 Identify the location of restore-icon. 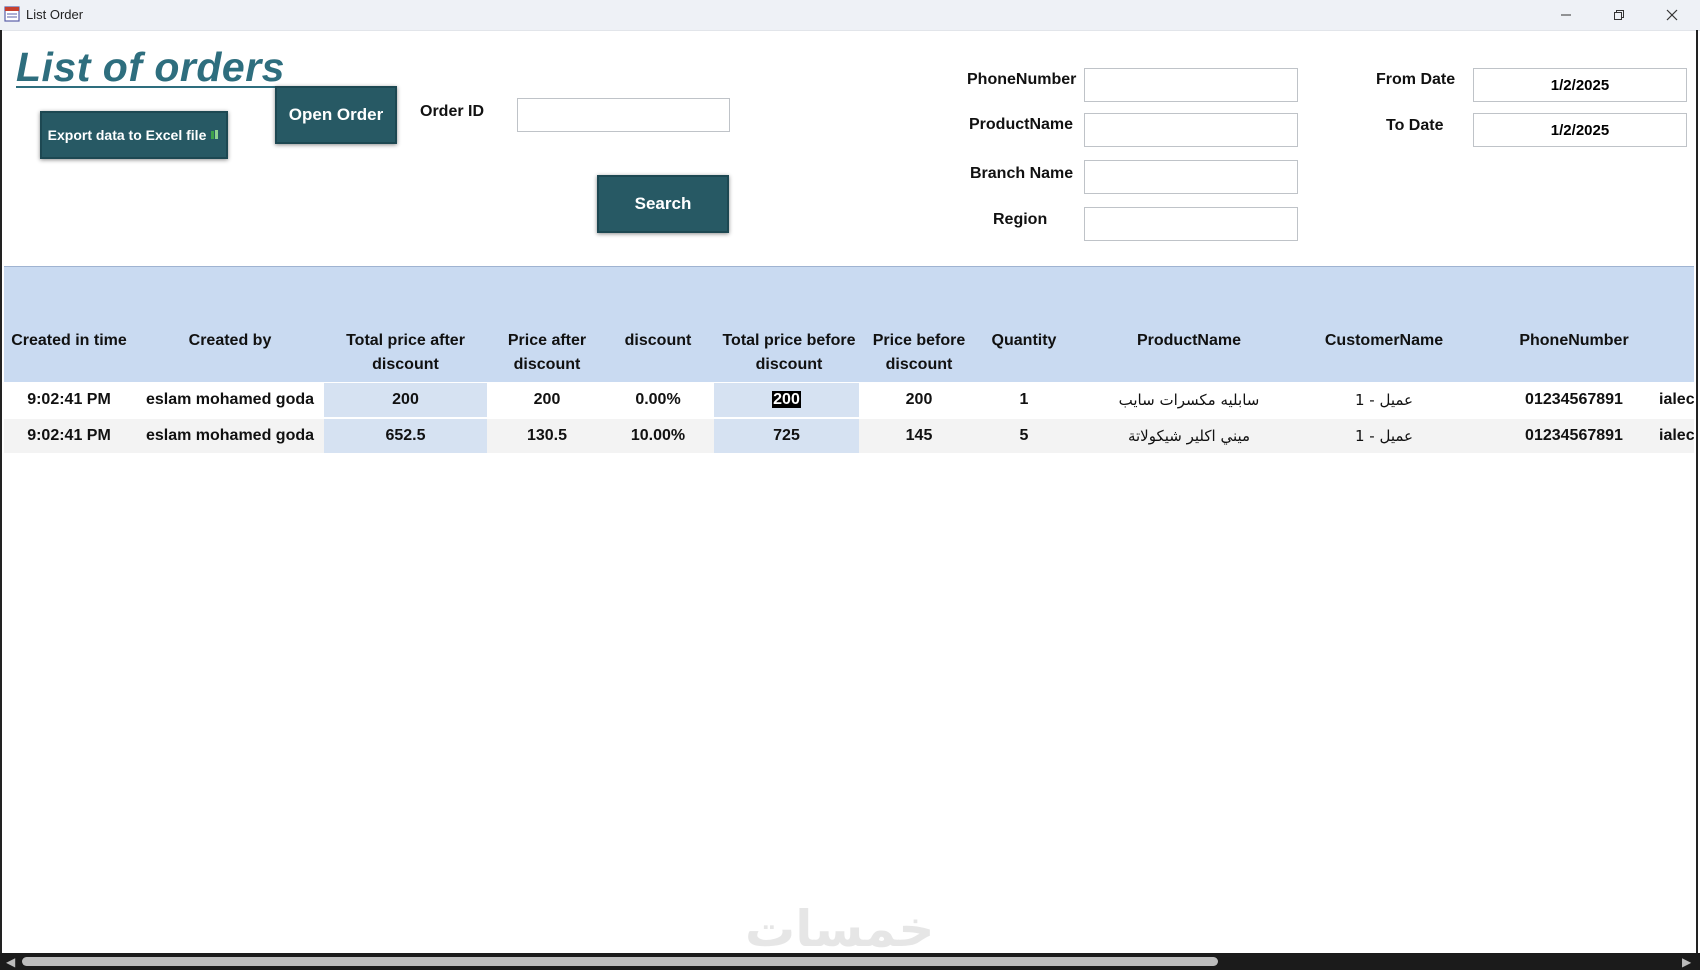
(1619, 15).